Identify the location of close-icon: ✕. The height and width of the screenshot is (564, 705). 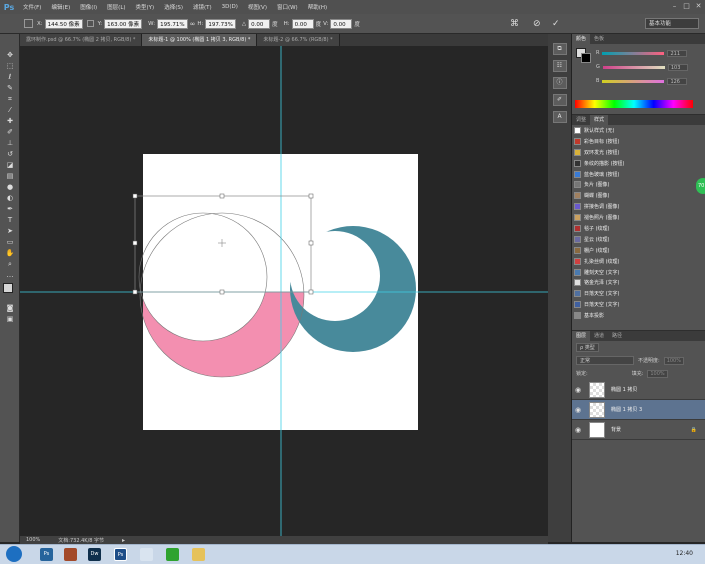
(698, 6).